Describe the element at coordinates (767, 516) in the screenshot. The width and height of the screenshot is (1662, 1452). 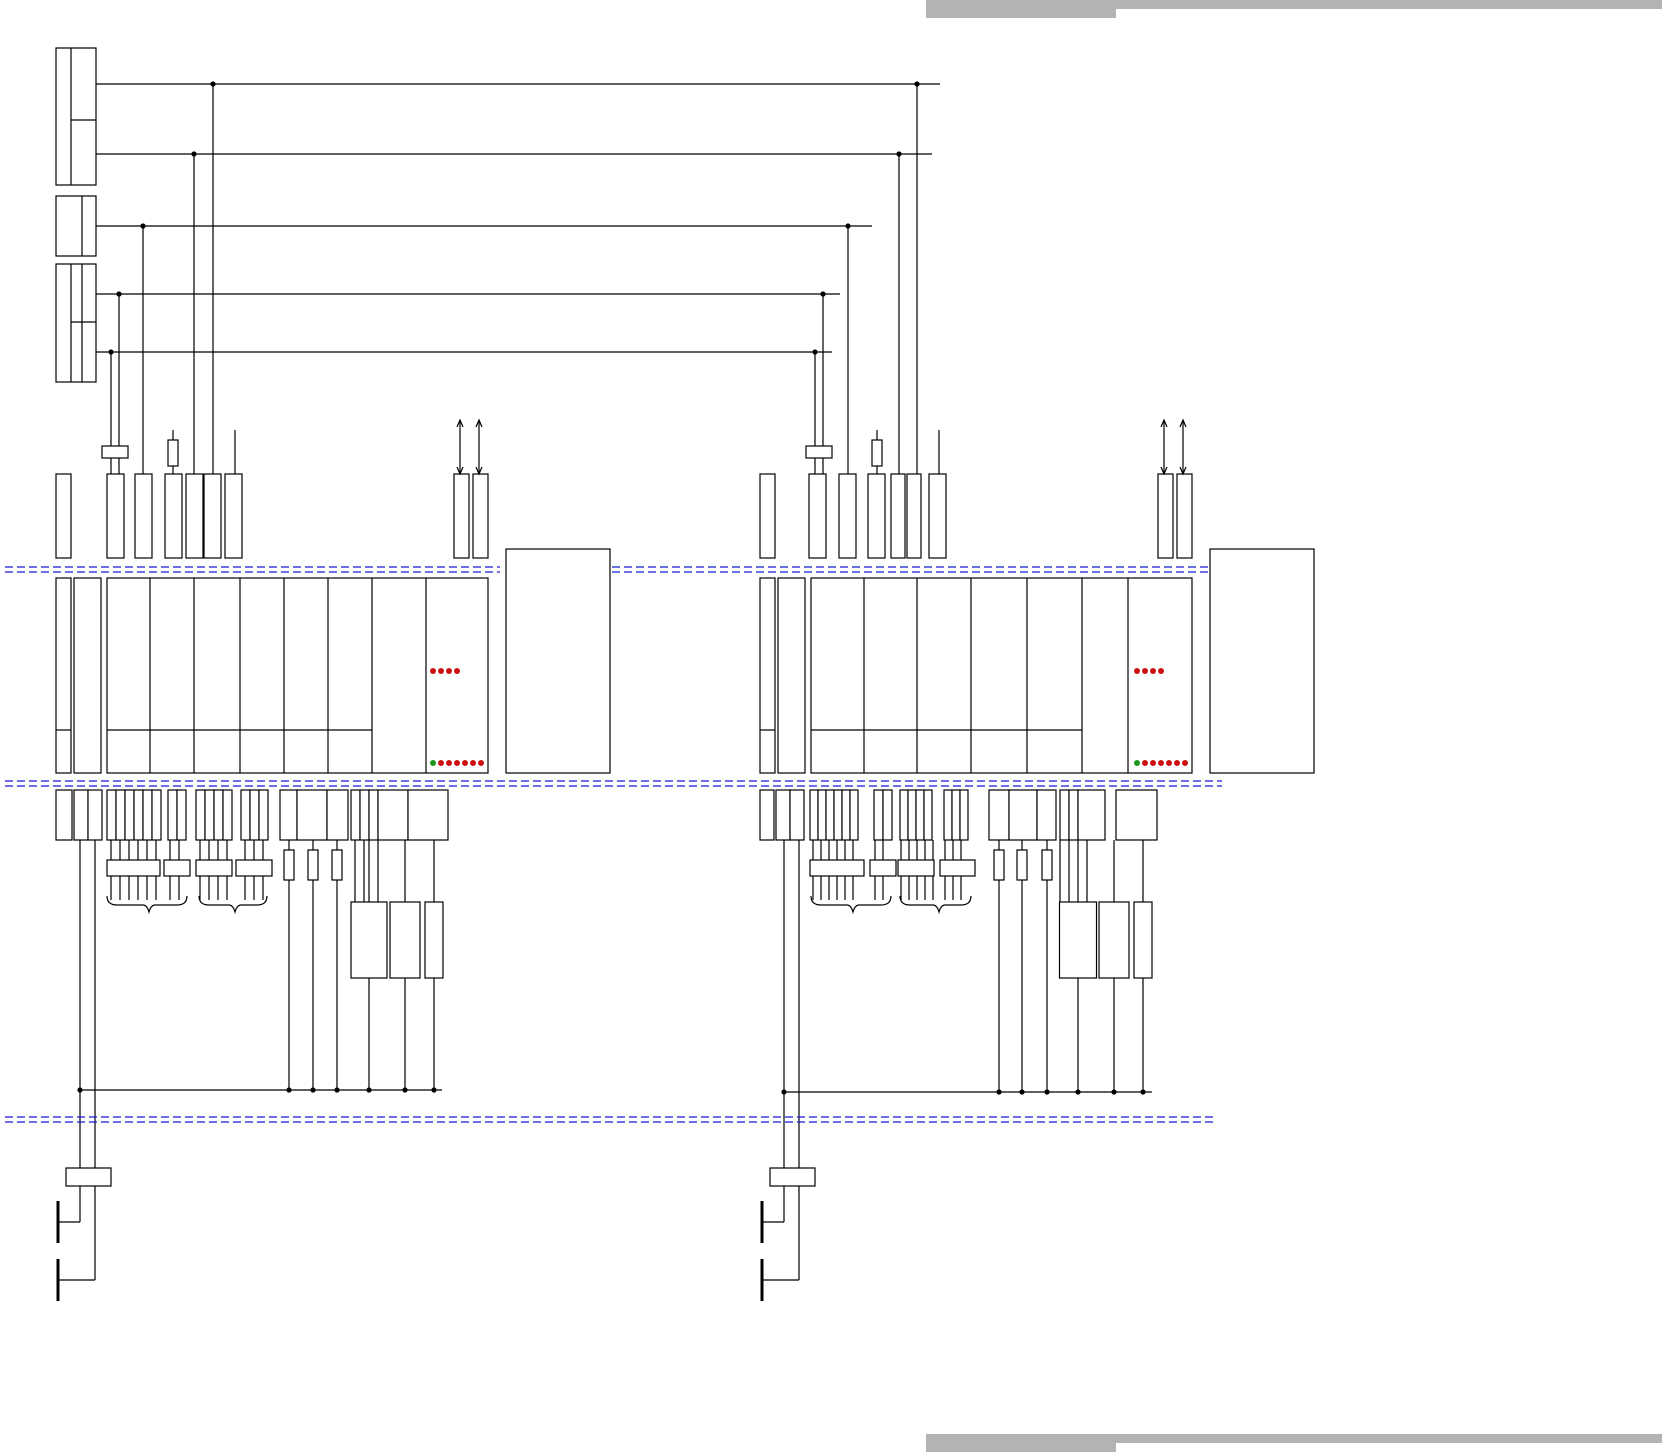
I see `terminal-block-pe` at that location.